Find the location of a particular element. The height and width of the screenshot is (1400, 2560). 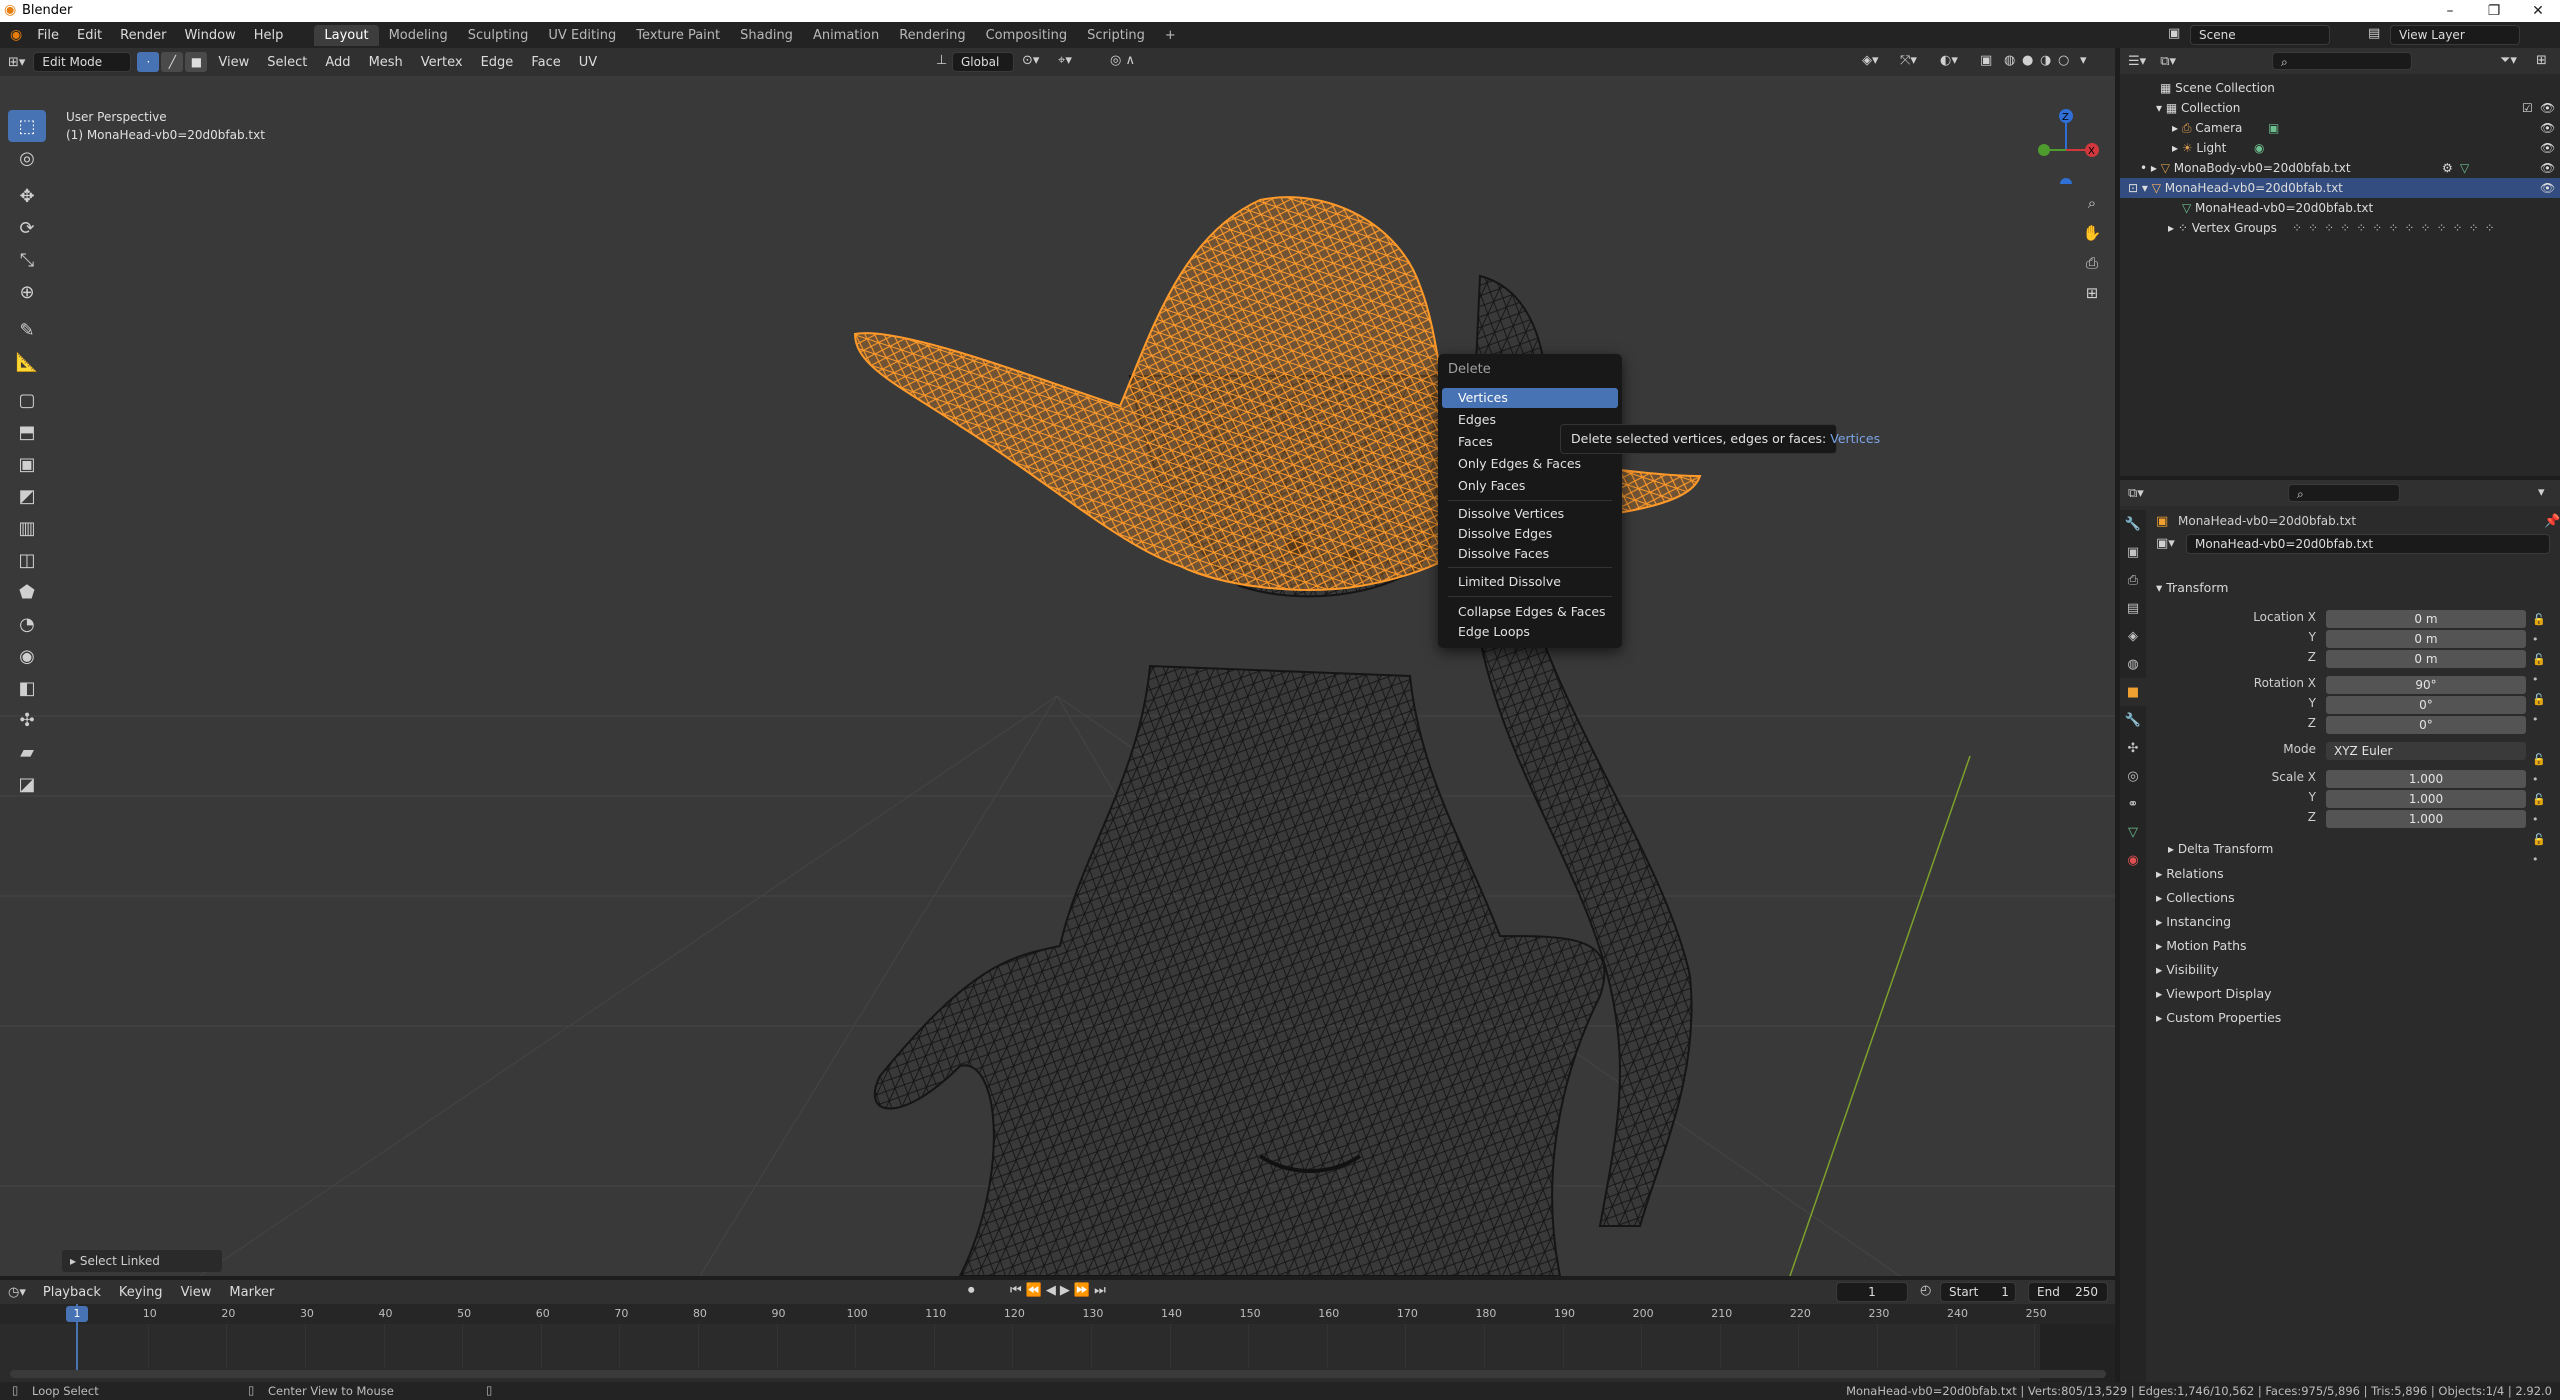

location-y-field: 0 m is located at coordinates (2426, 639).